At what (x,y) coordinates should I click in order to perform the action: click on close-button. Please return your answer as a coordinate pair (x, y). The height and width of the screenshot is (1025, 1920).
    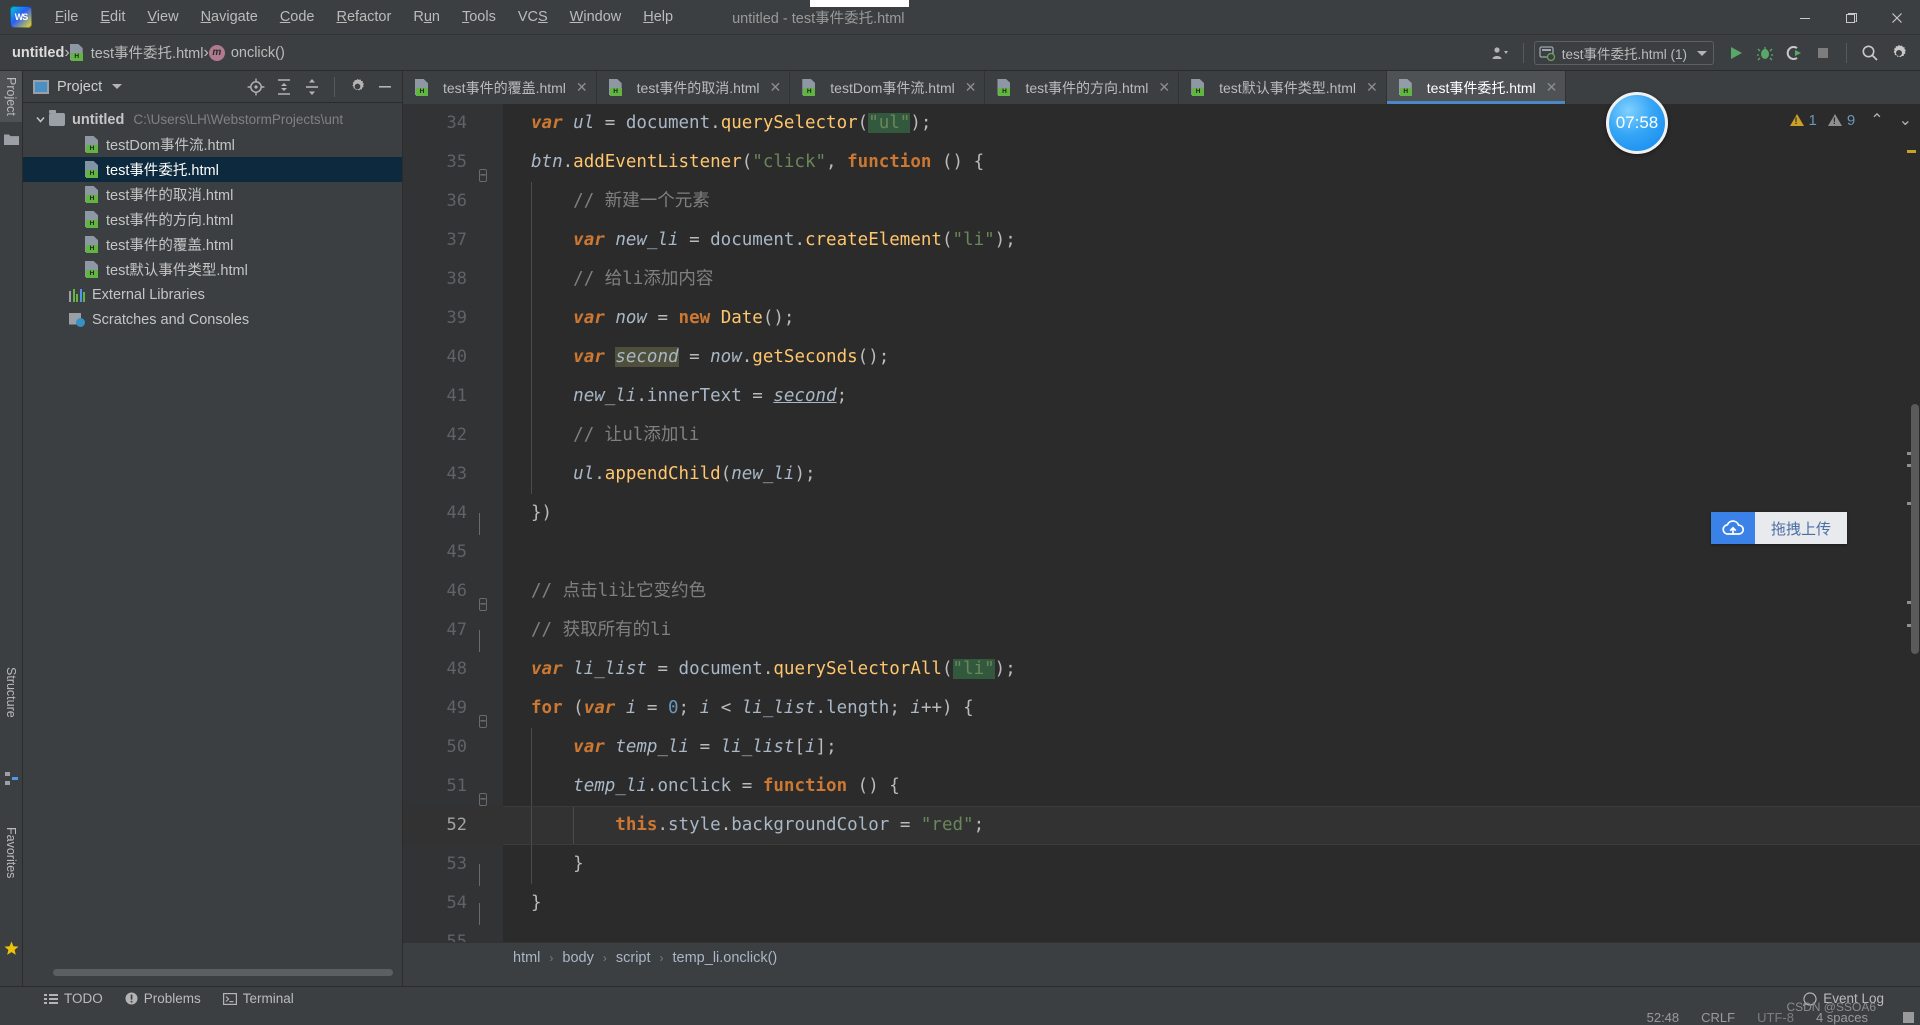
    Looking at the image, I should click on (1897, 17).